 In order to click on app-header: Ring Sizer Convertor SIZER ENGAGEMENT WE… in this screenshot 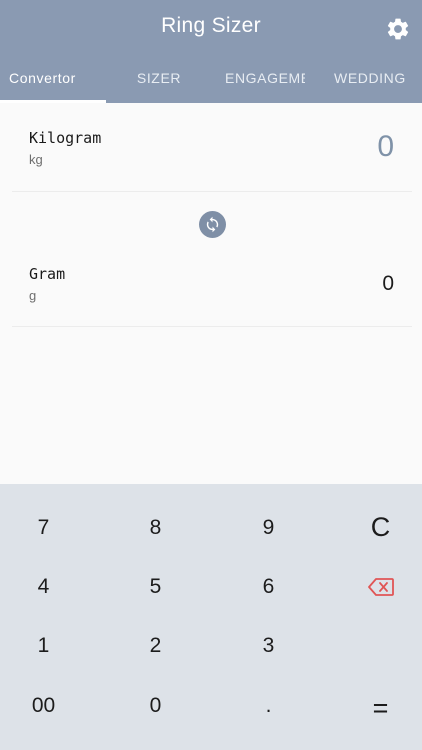, I will do `click(211, 51)`.